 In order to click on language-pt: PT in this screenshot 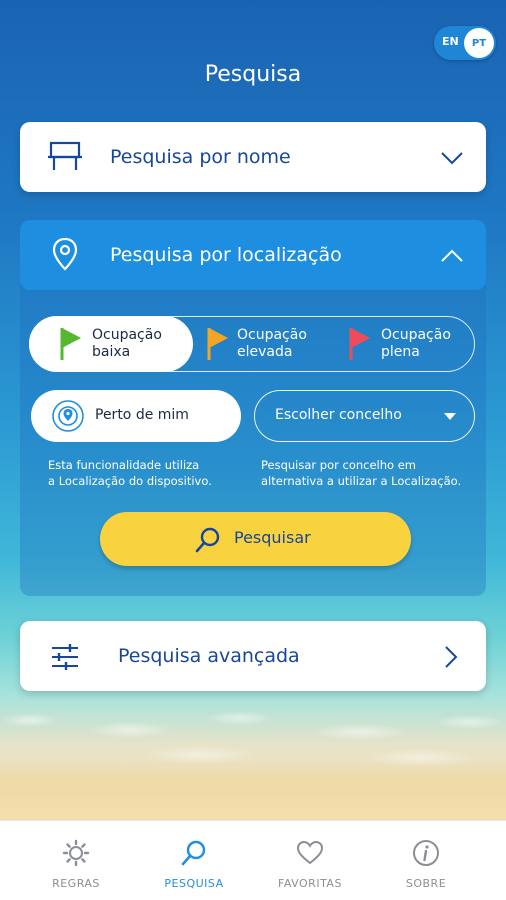, I will do `click(479, 43)`.